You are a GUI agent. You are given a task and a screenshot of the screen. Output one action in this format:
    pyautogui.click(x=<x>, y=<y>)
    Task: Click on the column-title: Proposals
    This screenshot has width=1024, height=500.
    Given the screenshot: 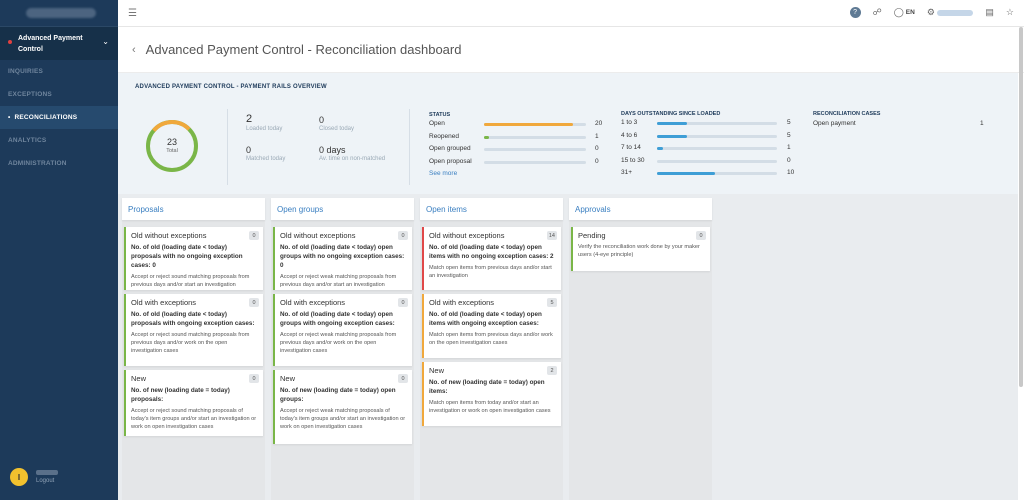 What is the action you would take?
    pyautogui.click(x=193, y=209)
    